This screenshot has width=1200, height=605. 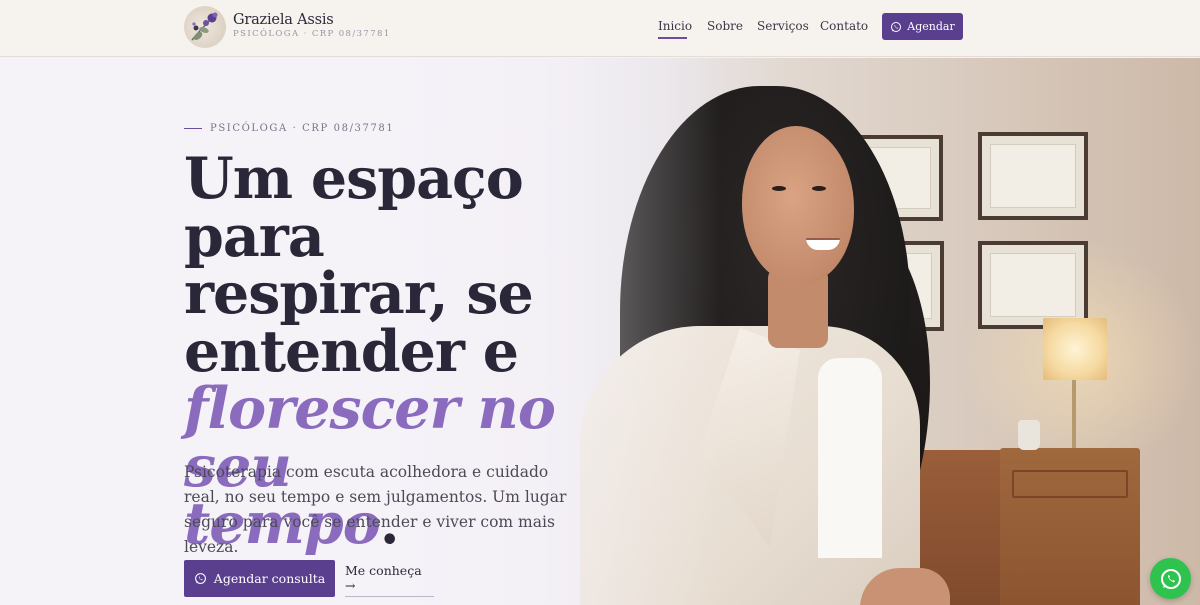 What do you see at coordinates (283, 20) in the screenshot?
I see `brand-name: Graziela Assis` at bounding box center [283, 20].